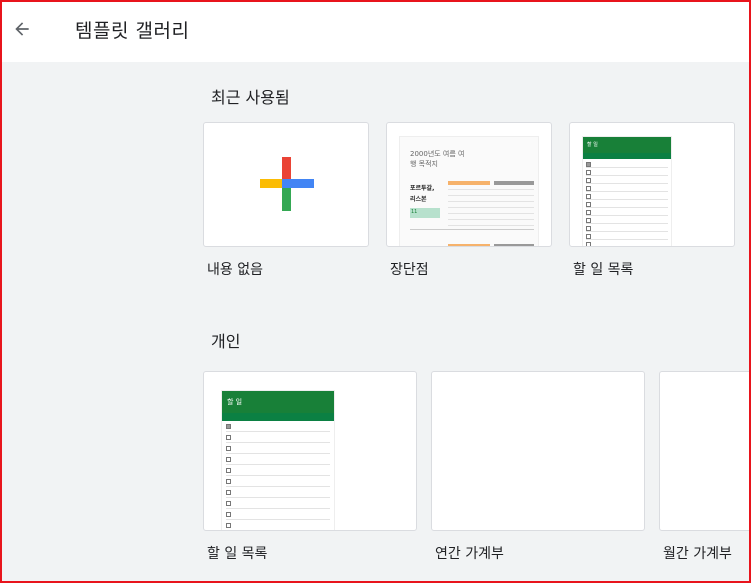 The height and width of the screenshot is (583, 751). I want to click on template-label-annual-budget: 연간 가계부, so click(469, 554).